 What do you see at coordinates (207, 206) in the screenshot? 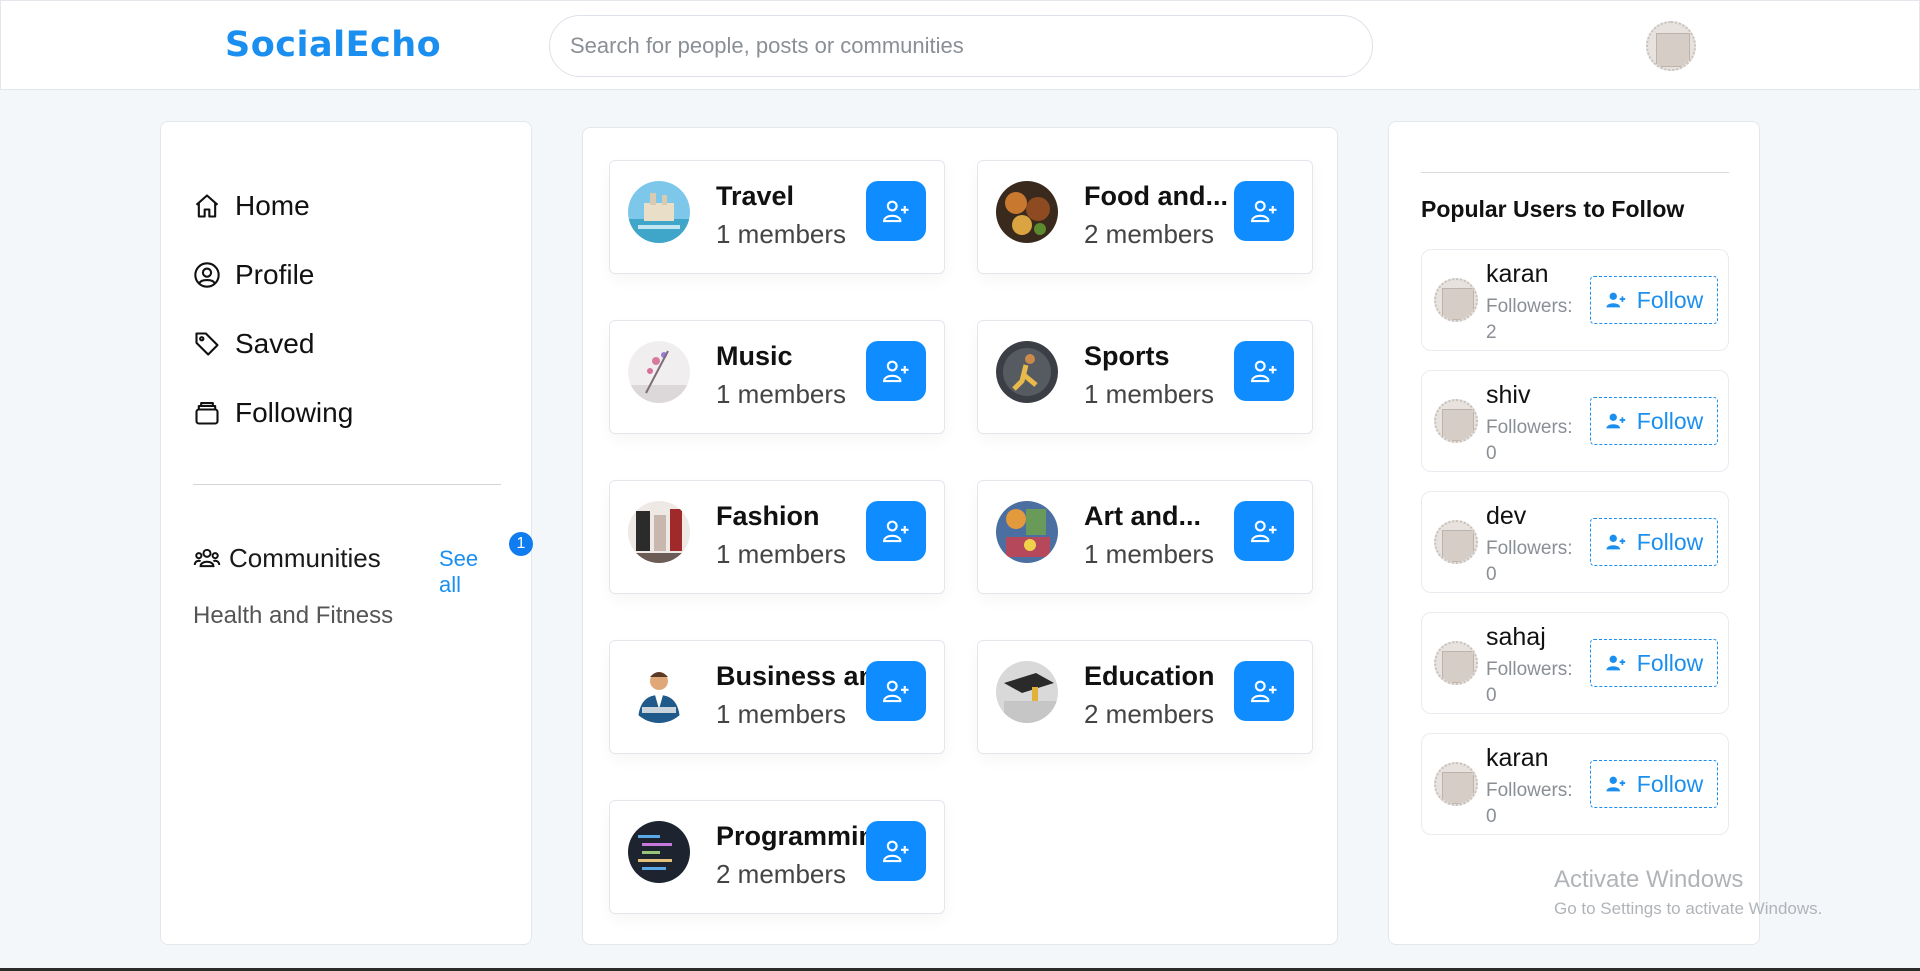
I see `home-icon` at bounding box center [207, 206].